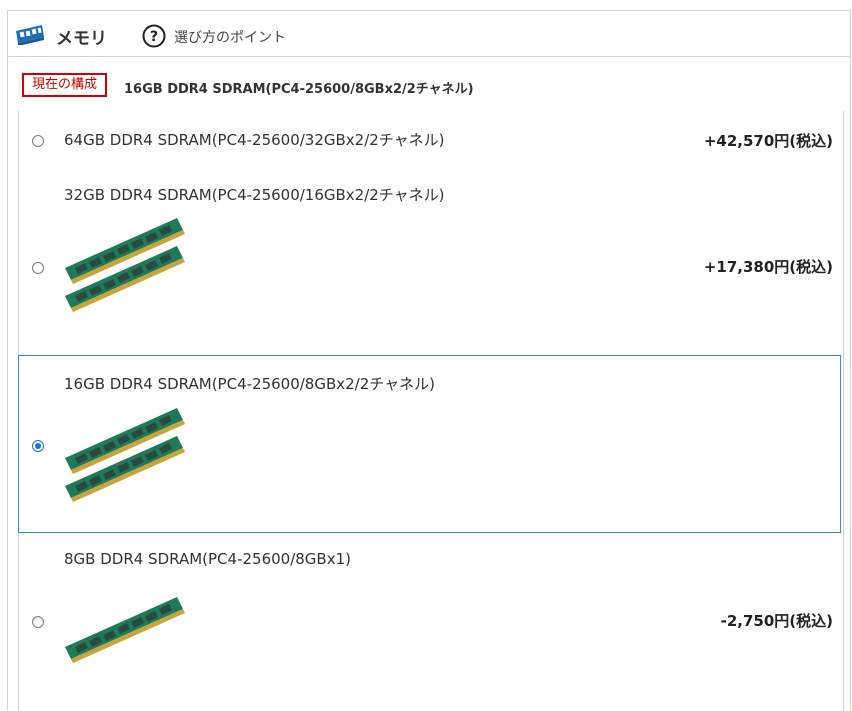 The image size is (852, 711). What do you see at coordinates (254, 140) in the screenshot?
I see `option-label: 64GB DDR4 SDRAM(PC4-25600/32GBx2/2チャネル)` at bounding box center [254, 140].